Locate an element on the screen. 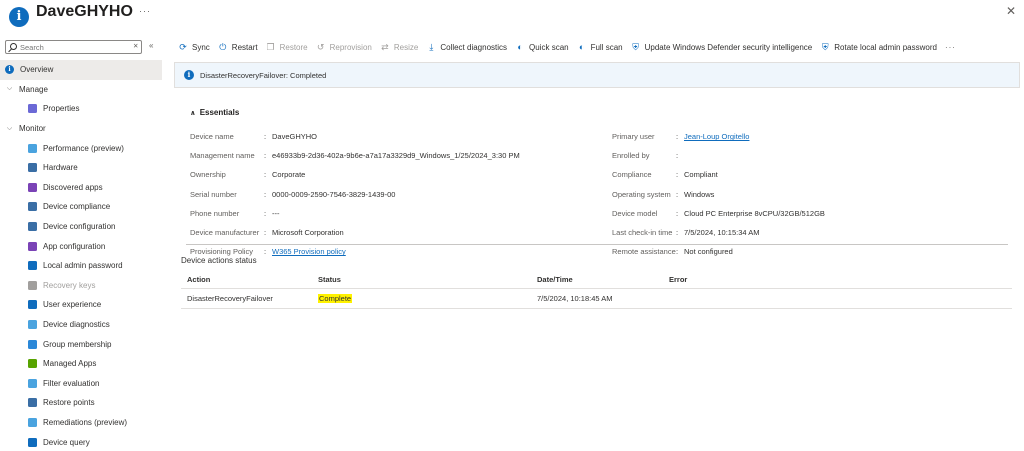  essentials-toggle: ∧ Essentials is located at coordinates (214, 112).